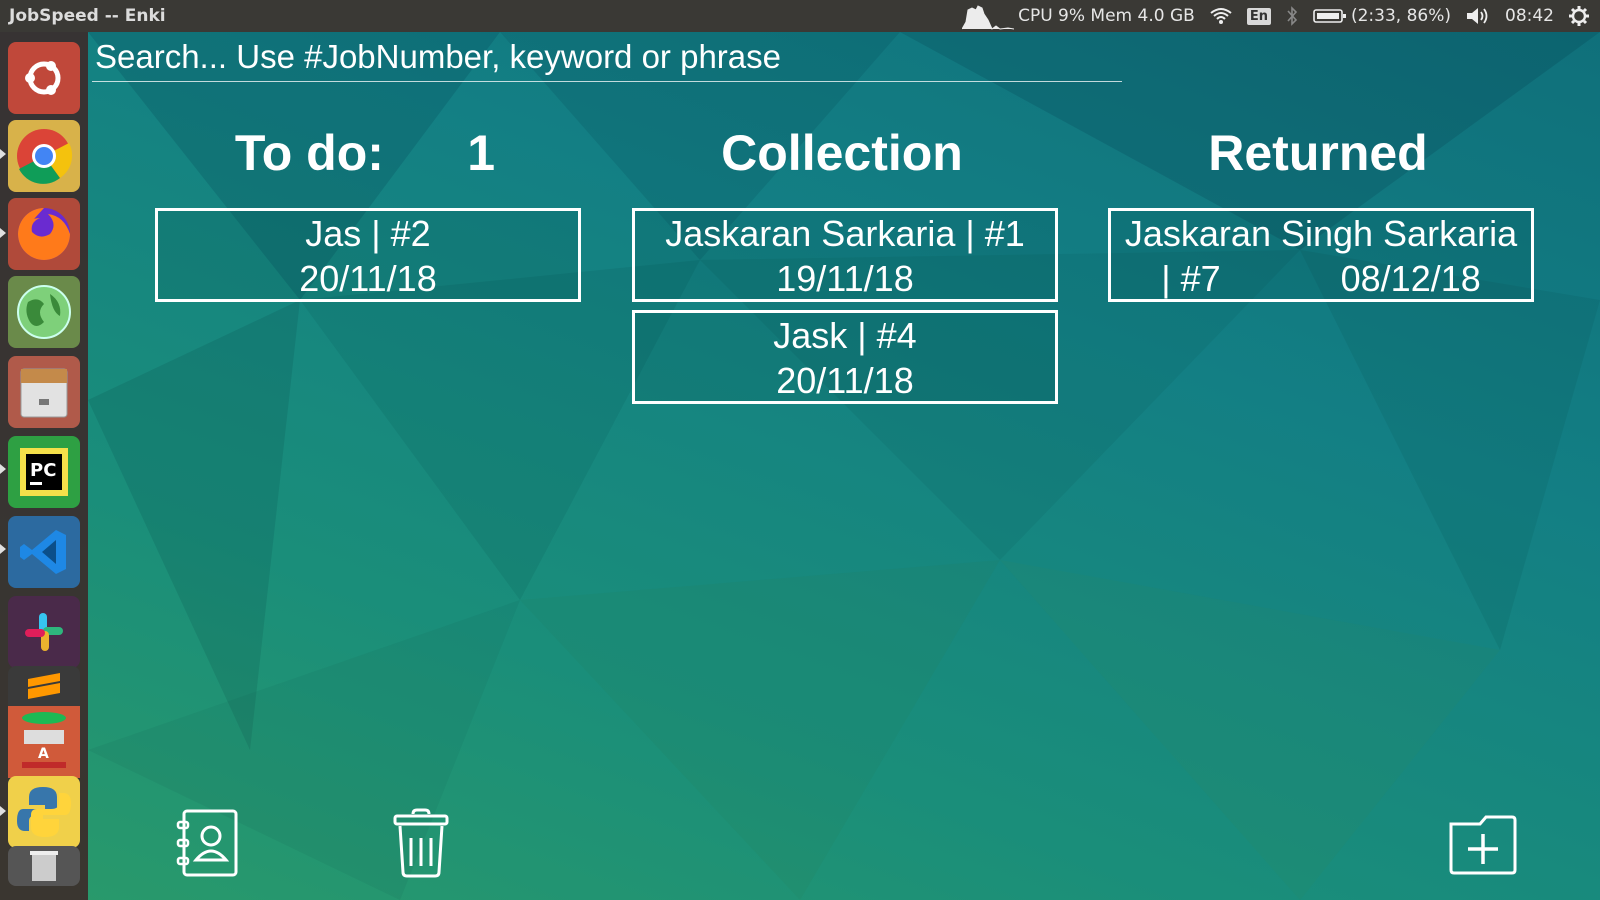 This screenshot has height=900, width=1600. I want to click on slack-icon, so click(44, 632).